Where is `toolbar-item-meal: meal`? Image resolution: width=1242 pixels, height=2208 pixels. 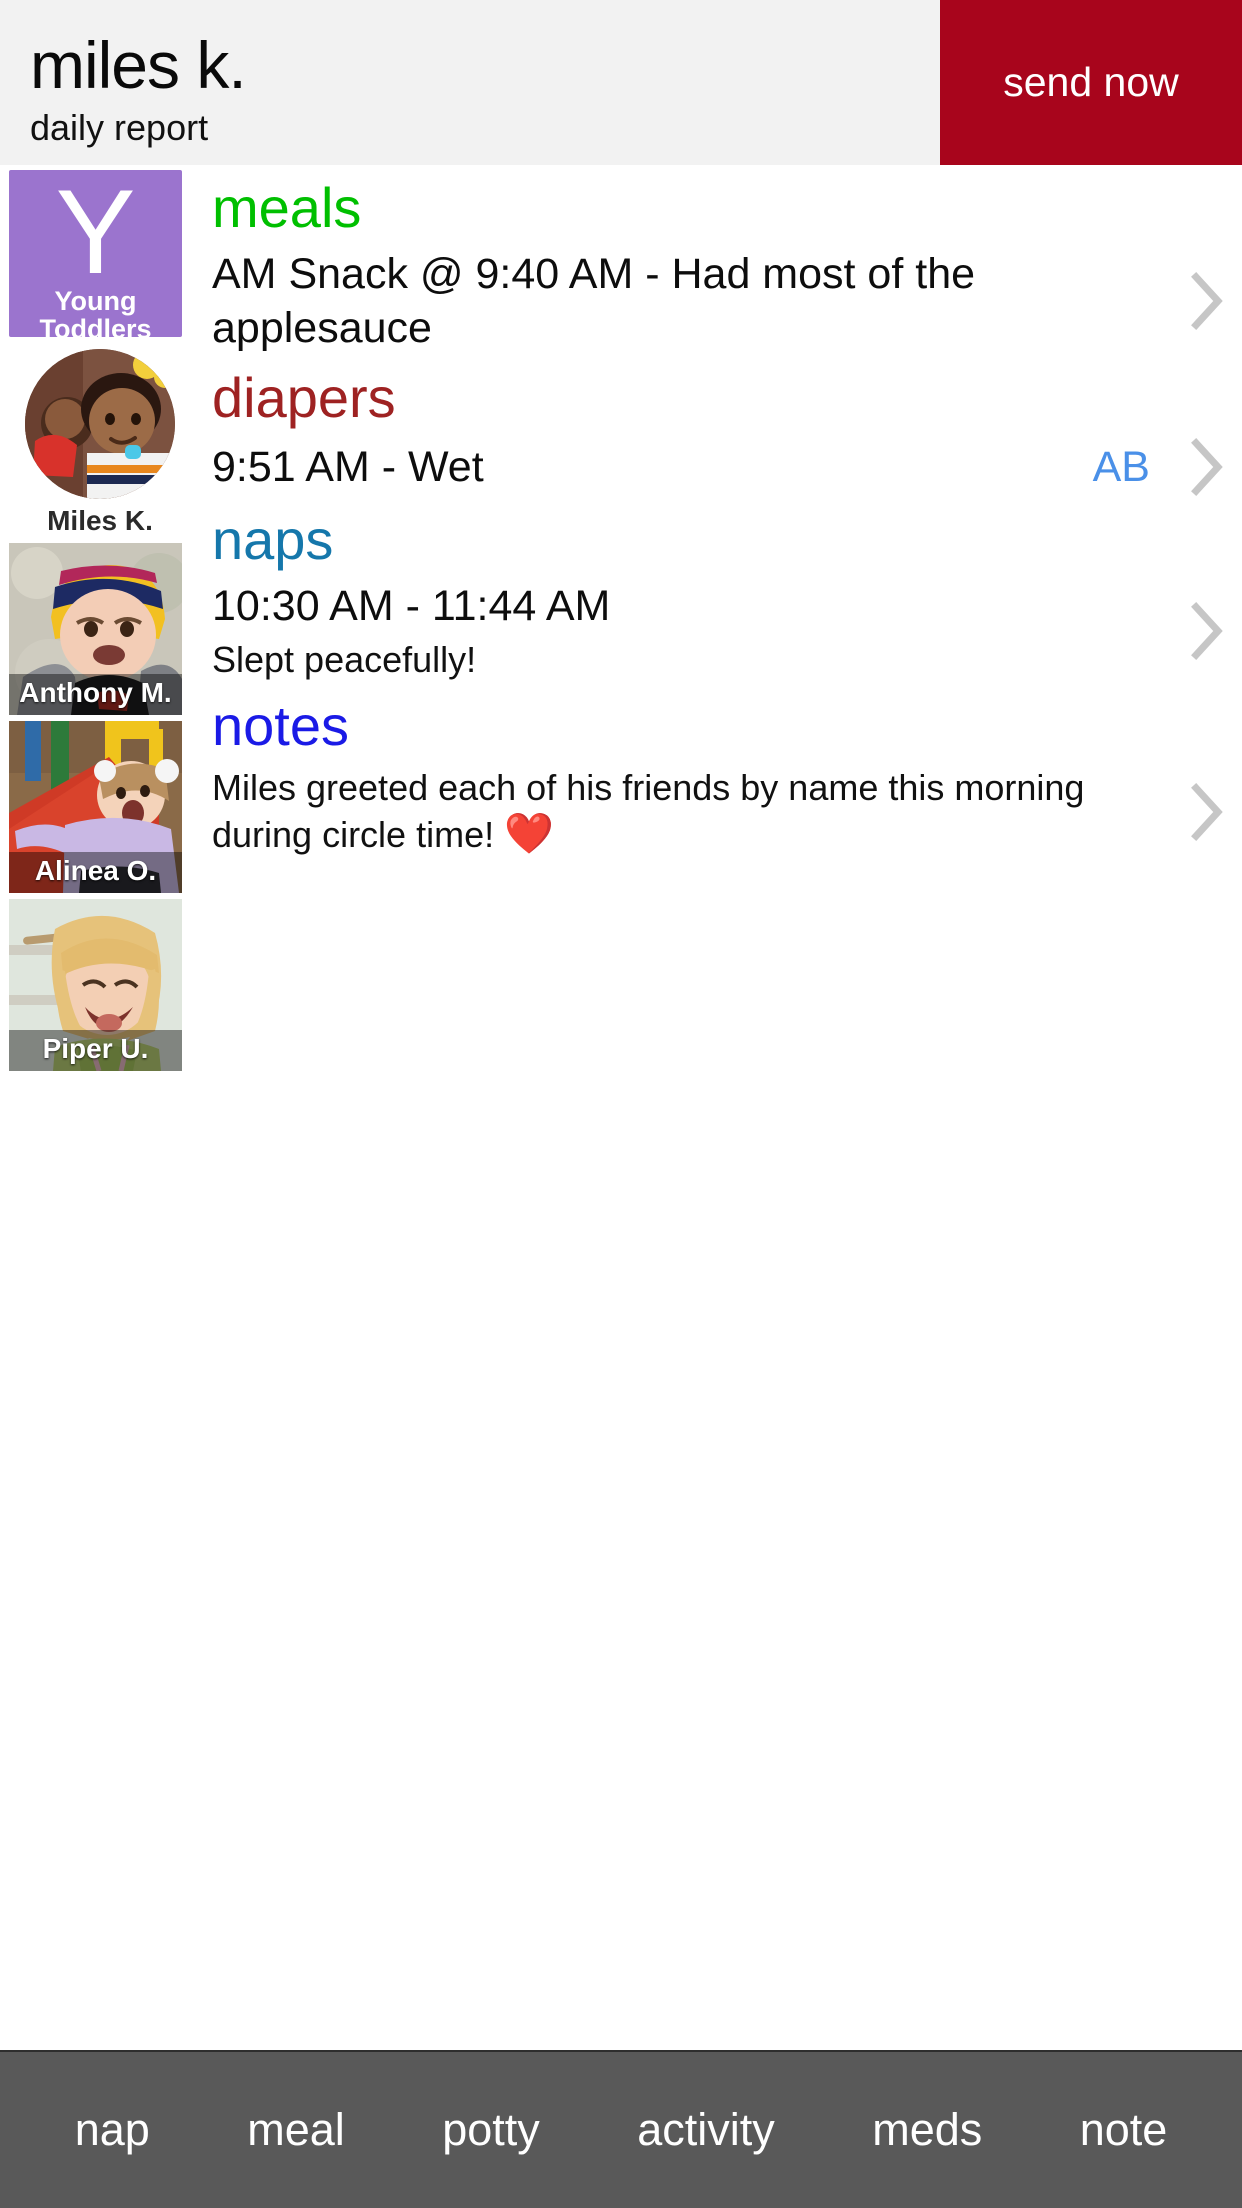 toolbar-item-meal: meal is located at coordinates (296, 2130).